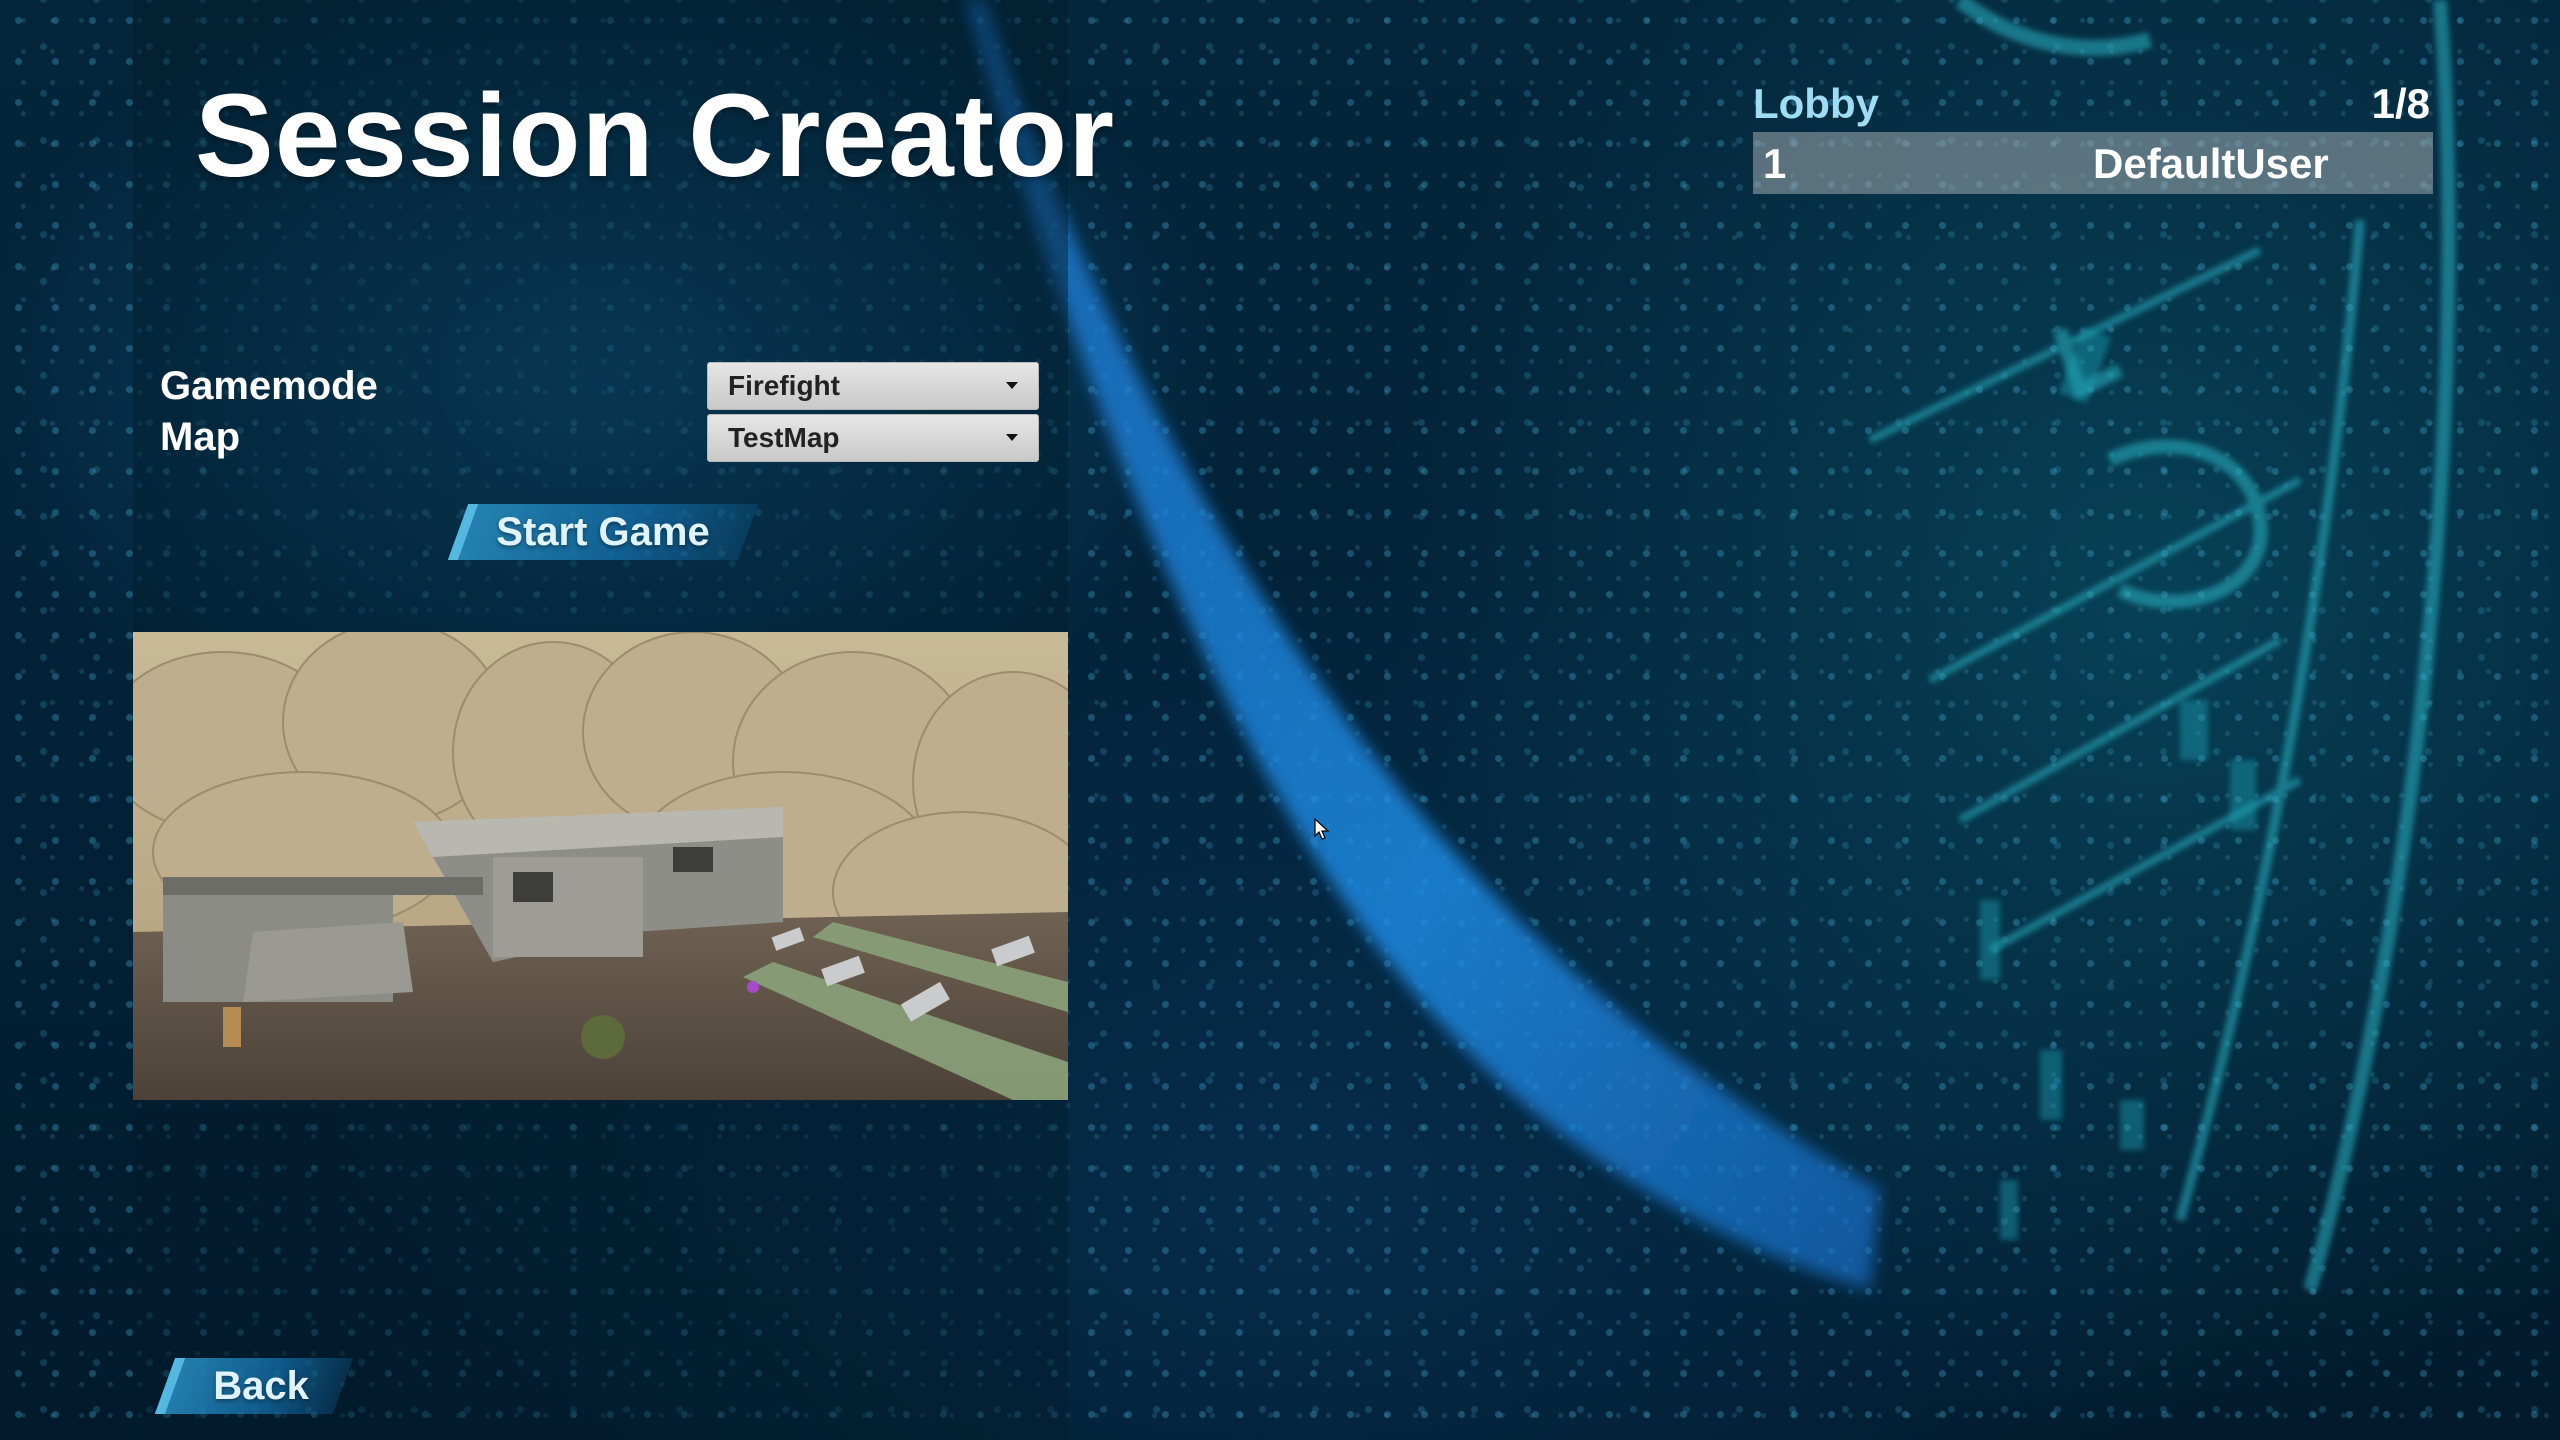 The image size is (2560, 1440). What do you see at coordinates (1775, 163) in the screenshot?
I see `player-index: 1` at bounding box center [1775, 163].